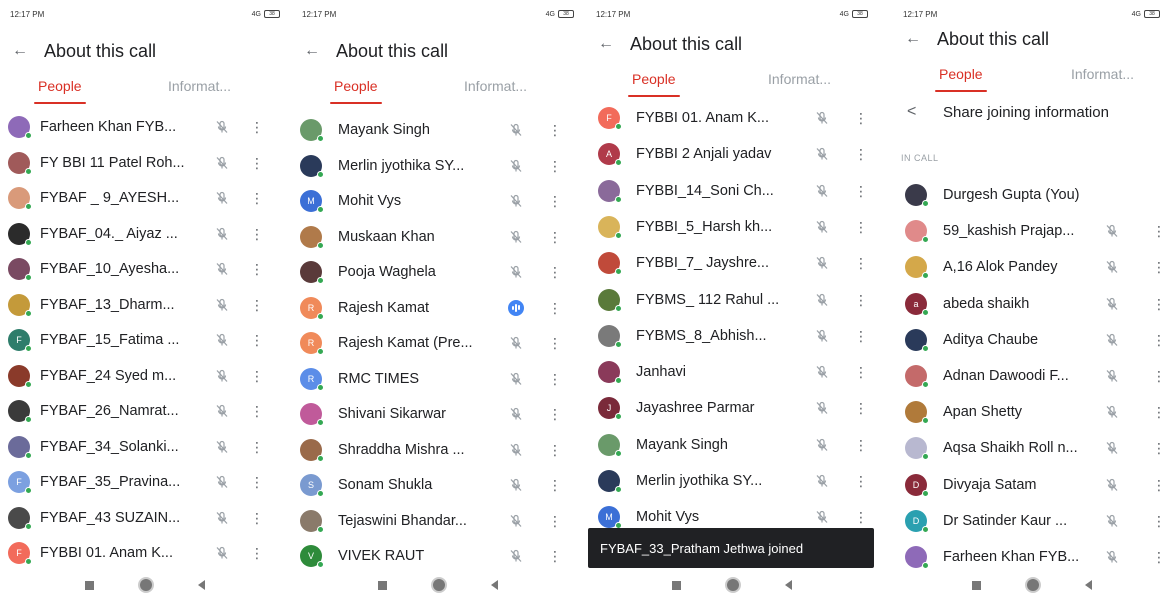 This screenshot has width=1170, height=599. What do you see at coordinates (145, 305) in the screenshot?
I see `participant-row: FYBAF_13_Dharm... ⋮` at bounding box center [145, 305].